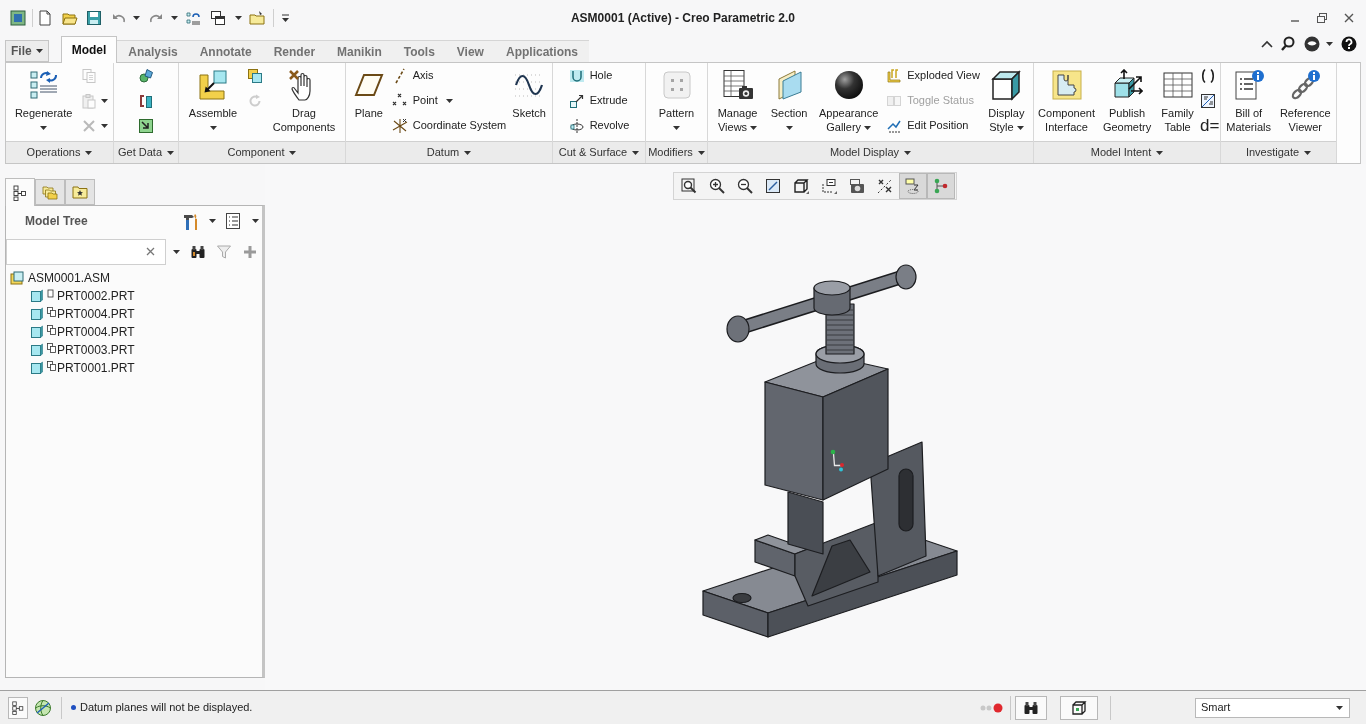  What do you see at coordinates (70, 18) in the screenshot?
I see `open-folder-icon` at bounding box center [70, 18].